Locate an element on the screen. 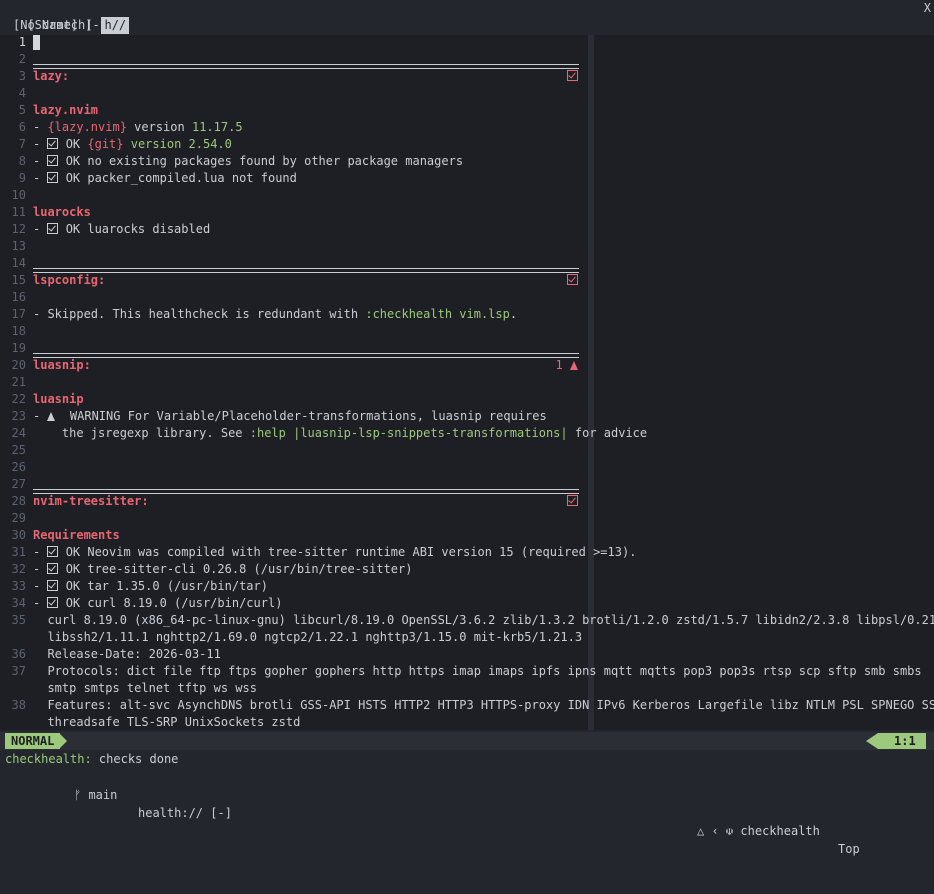 This screenshot has height=894, width=934. buffer-line: smtp smtps telnet tftp ws wss is located at coordinates (145, 688).